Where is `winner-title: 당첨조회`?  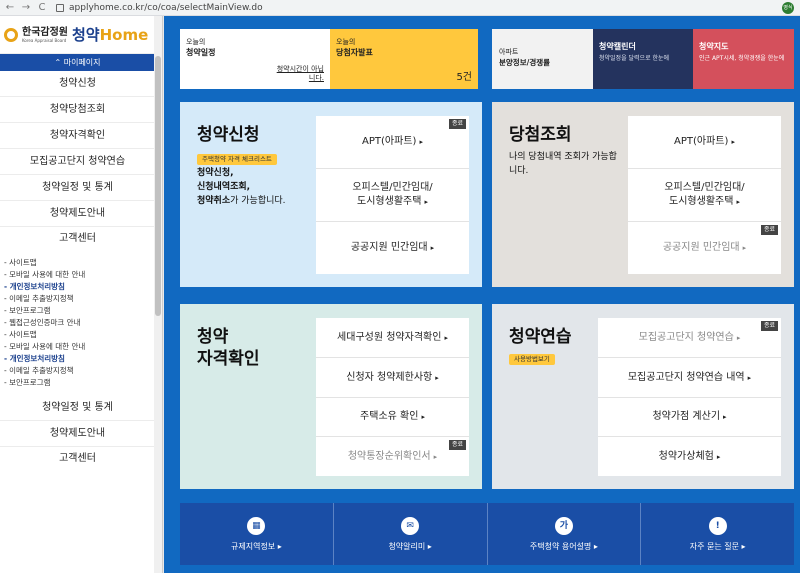 winner-title: 당첨조회 is located at coordinates (540, 135).